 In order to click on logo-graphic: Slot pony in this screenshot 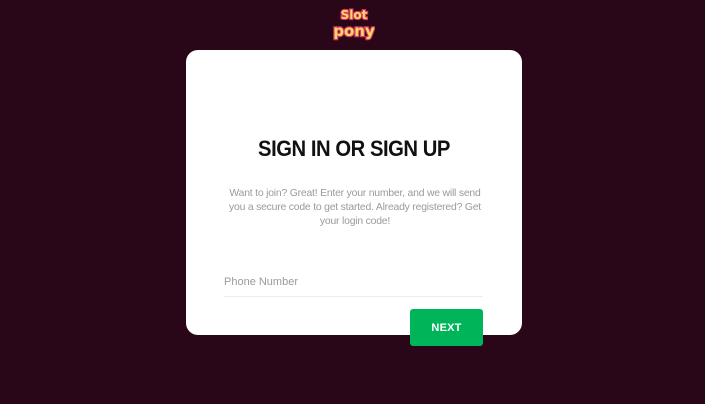, I will do `click(354, 24)`.